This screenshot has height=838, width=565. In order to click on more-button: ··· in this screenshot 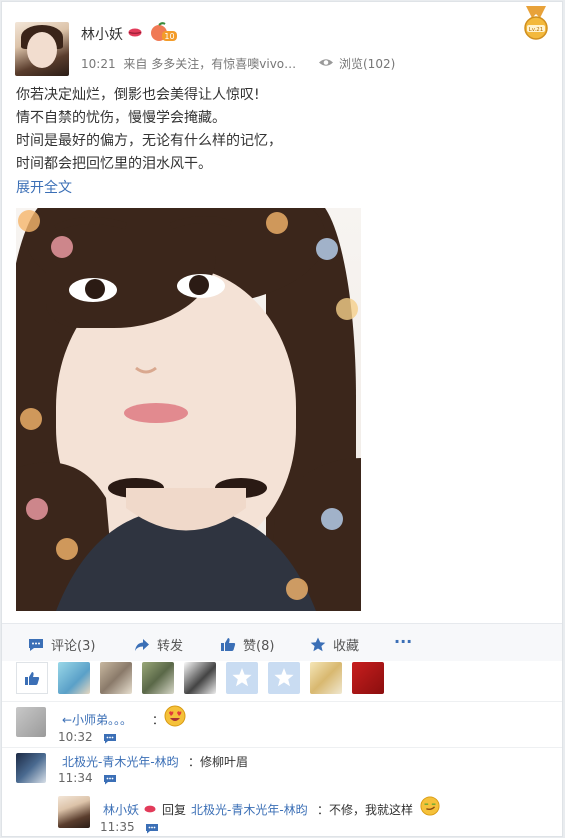, I will do `click(403, 641)`.